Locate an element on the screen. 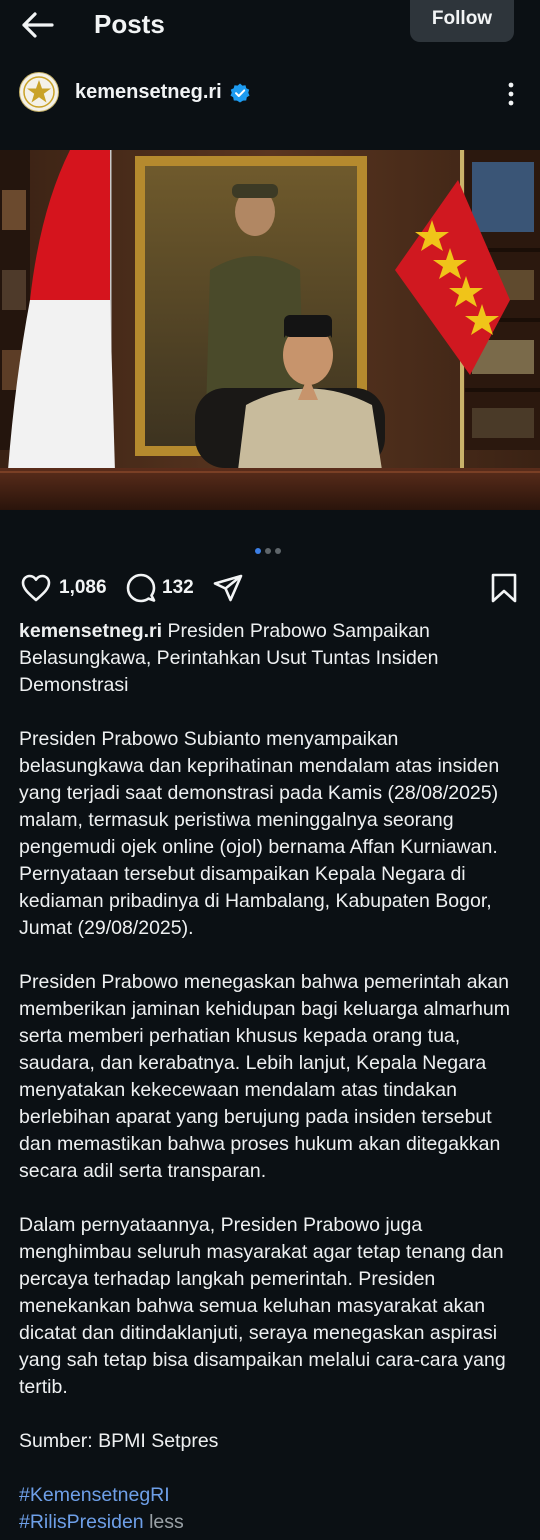 This screenshot has width=540, height=1540. comments-count: 132 is located at coordinates (178, 588).